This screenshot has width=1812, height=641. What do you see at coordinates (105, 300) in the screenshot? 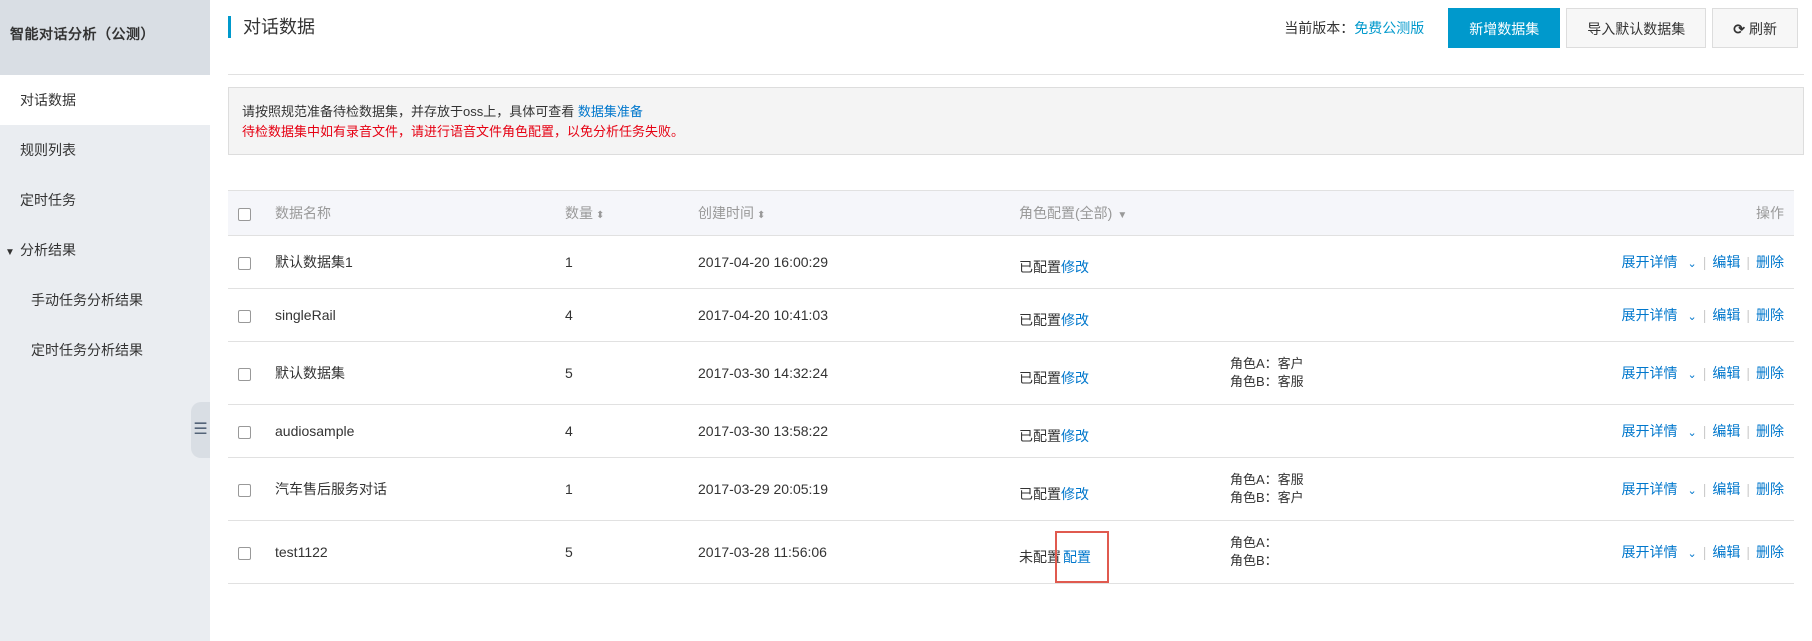
I see `sidebar-item-manual-results: 手动任务分析结果` at bounding box center [105, 300].